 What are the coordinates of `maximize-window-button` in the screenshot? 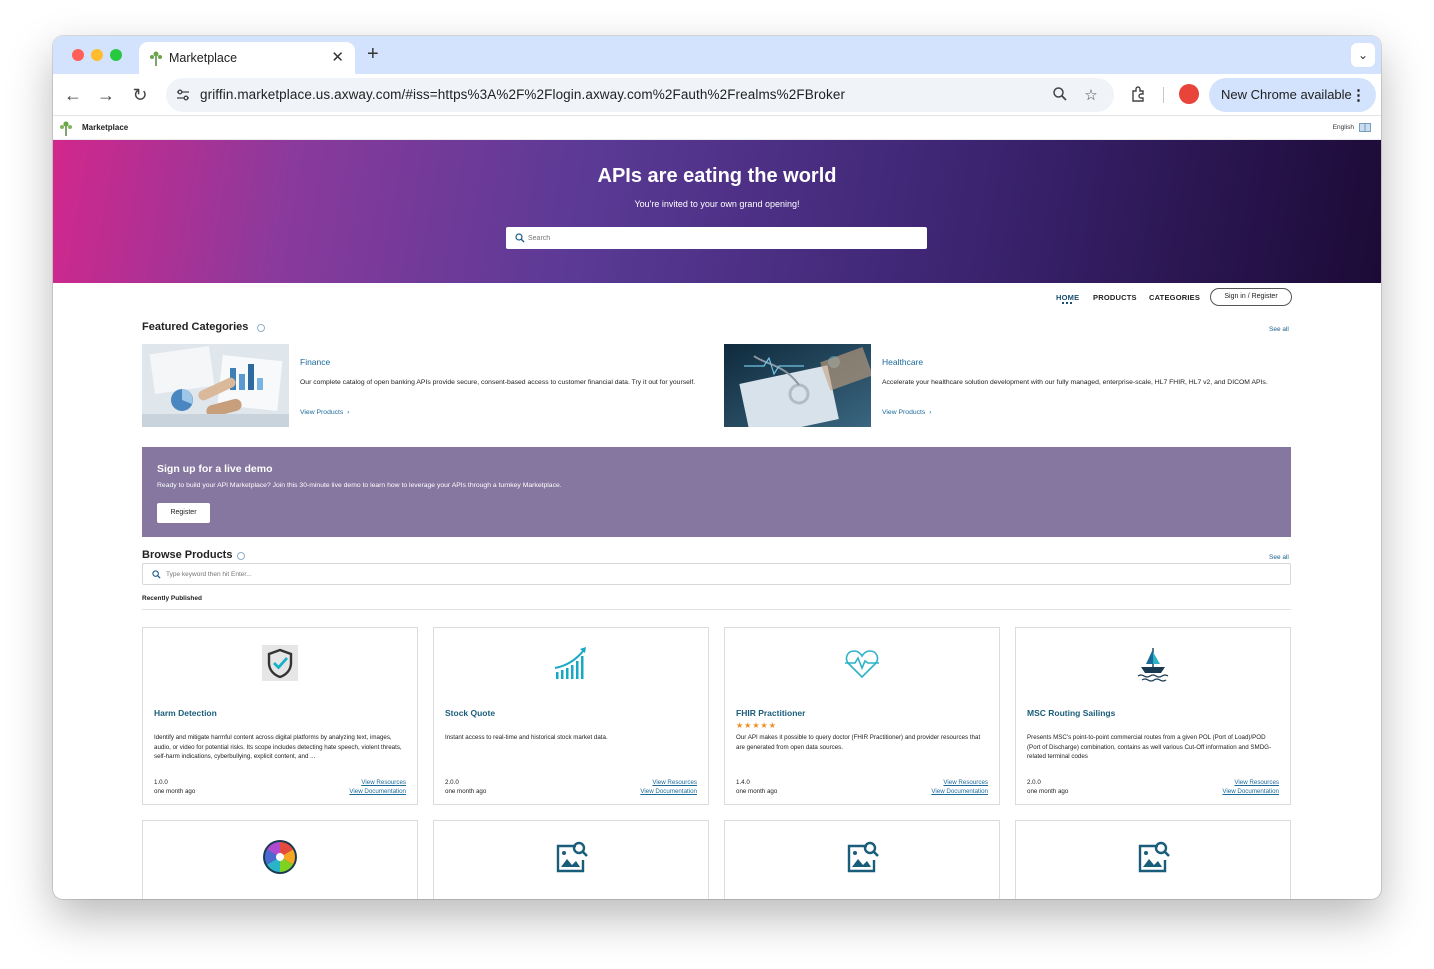 It's located at (116, 55).